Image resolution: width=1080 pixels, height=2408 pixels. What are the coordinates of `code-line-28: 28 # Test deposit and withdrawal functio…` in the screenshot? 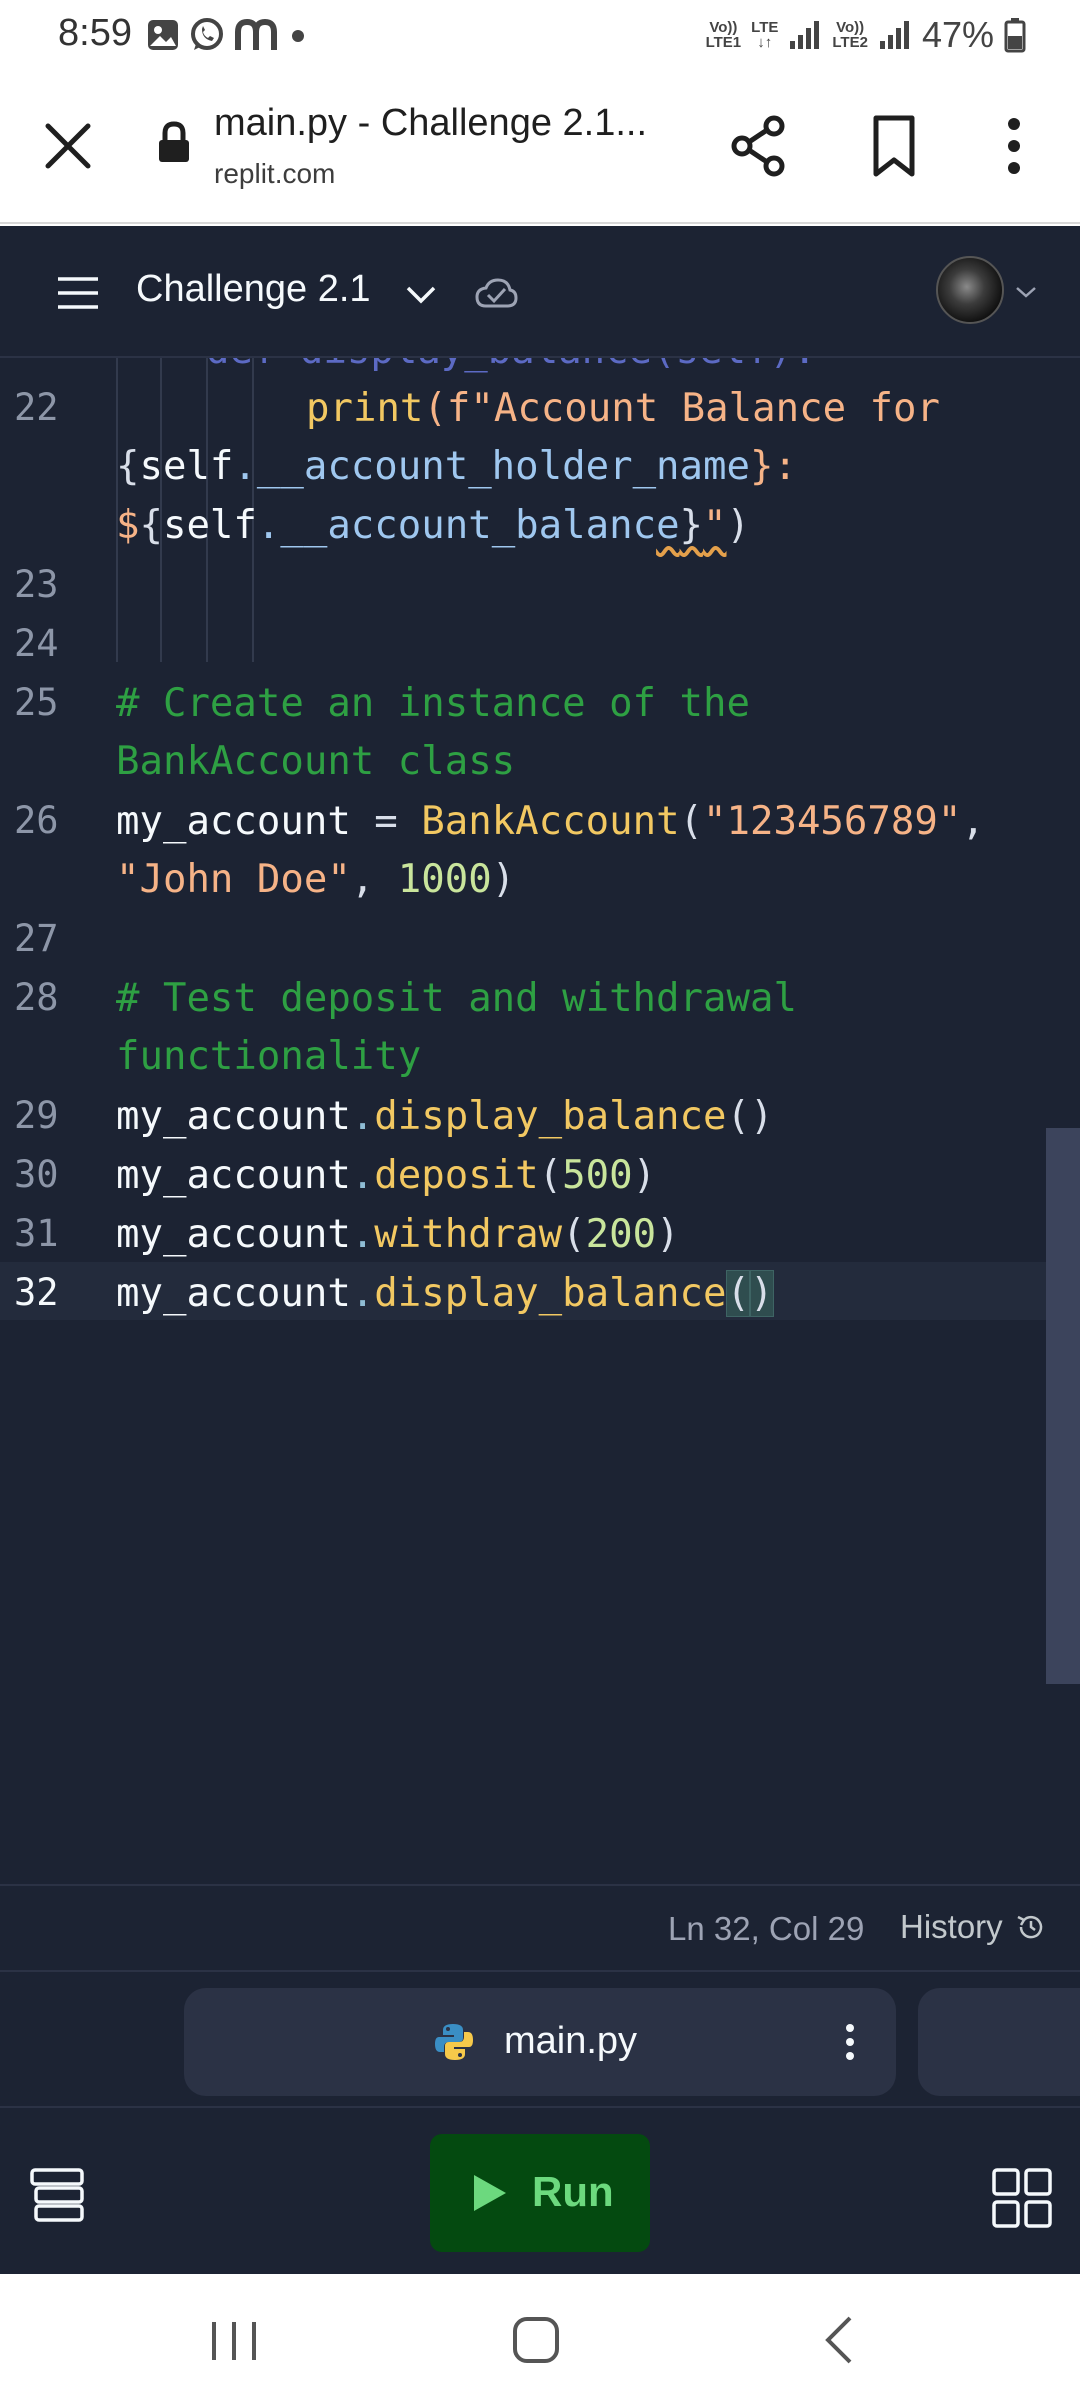 It's located at (405, 1027).